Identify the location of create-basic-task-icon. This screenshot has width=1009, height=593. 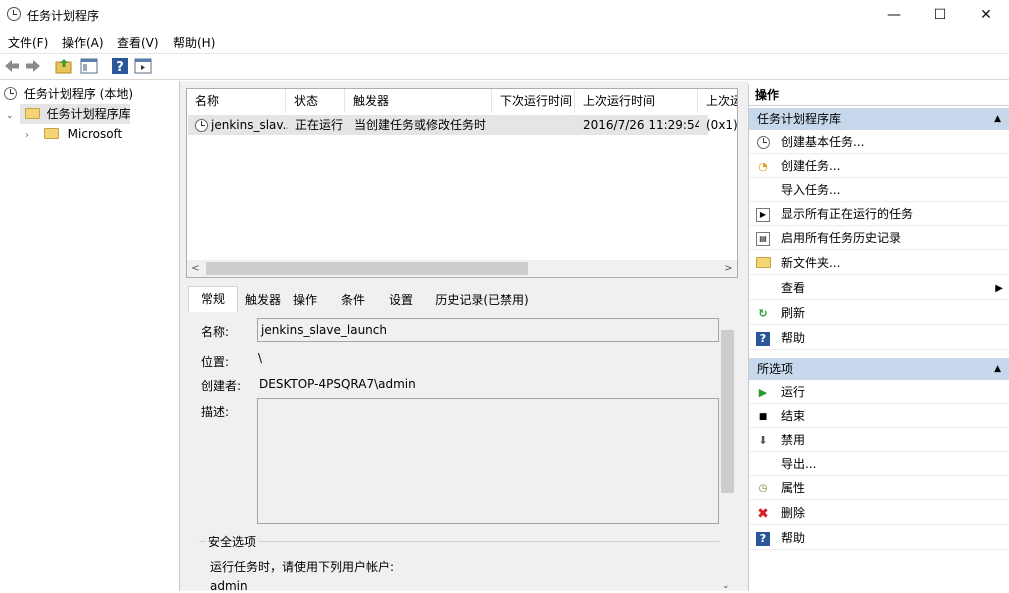
(763, 143).